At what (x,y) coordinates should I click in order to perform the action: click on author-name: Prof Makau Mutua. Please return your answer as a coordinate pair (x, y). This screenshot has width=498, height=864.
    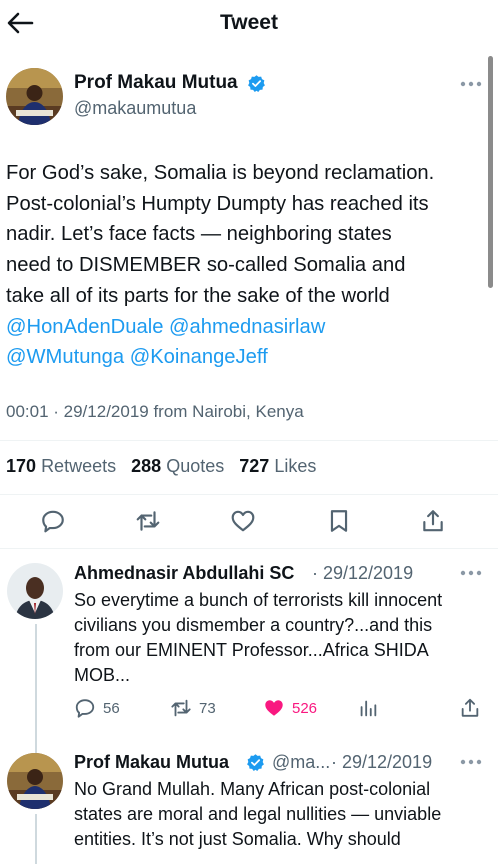
    Looking at the image, I should click on (156, 83).